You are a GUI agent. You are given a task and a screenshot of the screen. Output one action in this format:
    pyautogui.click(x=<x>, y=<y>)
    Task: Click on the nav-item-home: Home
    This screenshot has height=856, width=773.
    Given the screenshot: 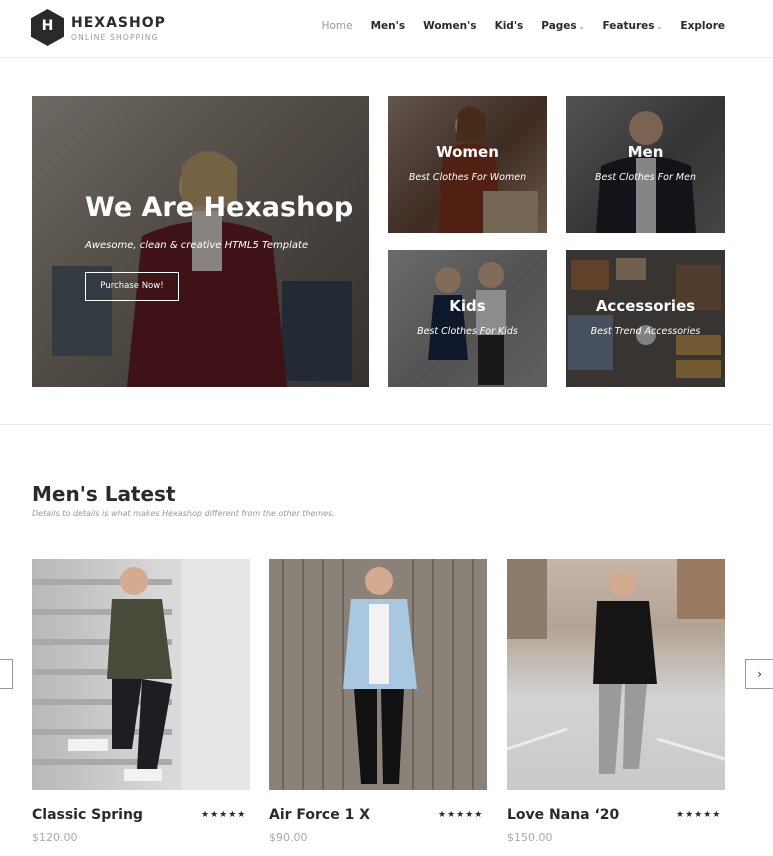 What is the action you would take?
    pyautogui.click(x=337, y=26)
    